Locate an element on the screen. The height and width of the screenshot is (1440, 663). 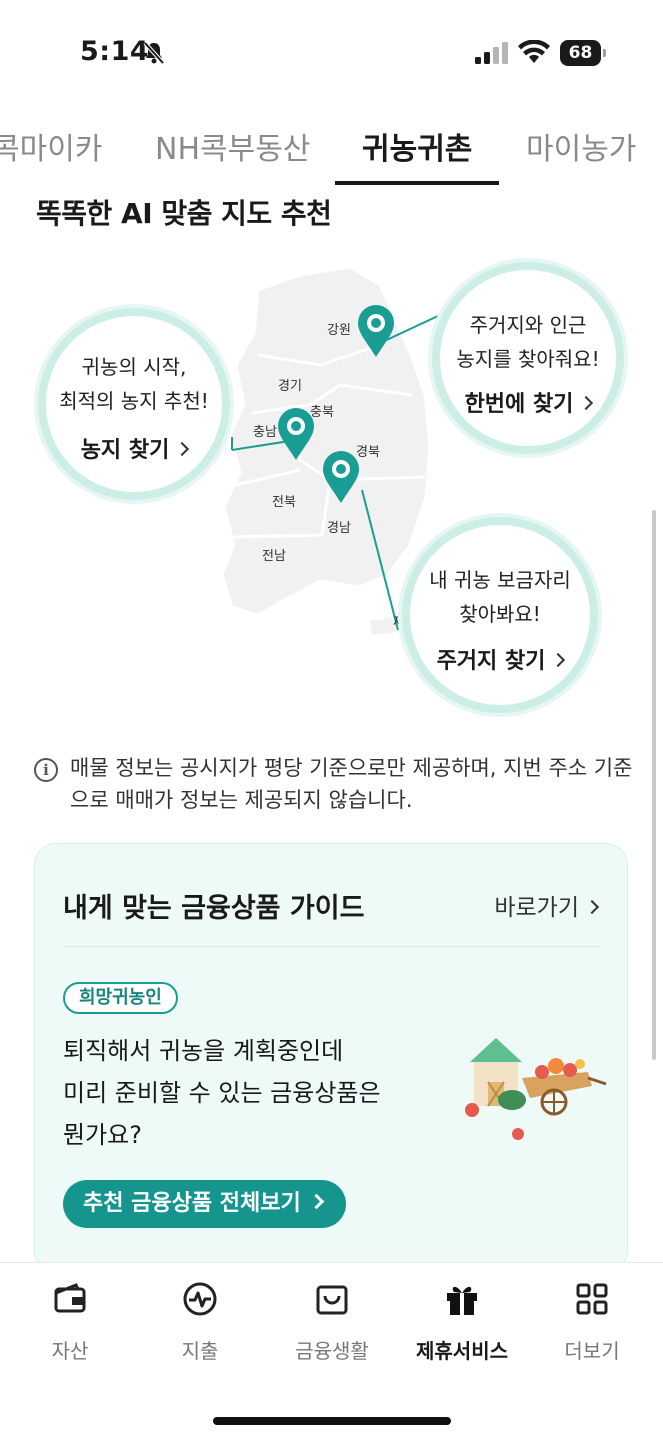
nav-item-finance-life: 금융생활 is located at coordinates (332, 1327).